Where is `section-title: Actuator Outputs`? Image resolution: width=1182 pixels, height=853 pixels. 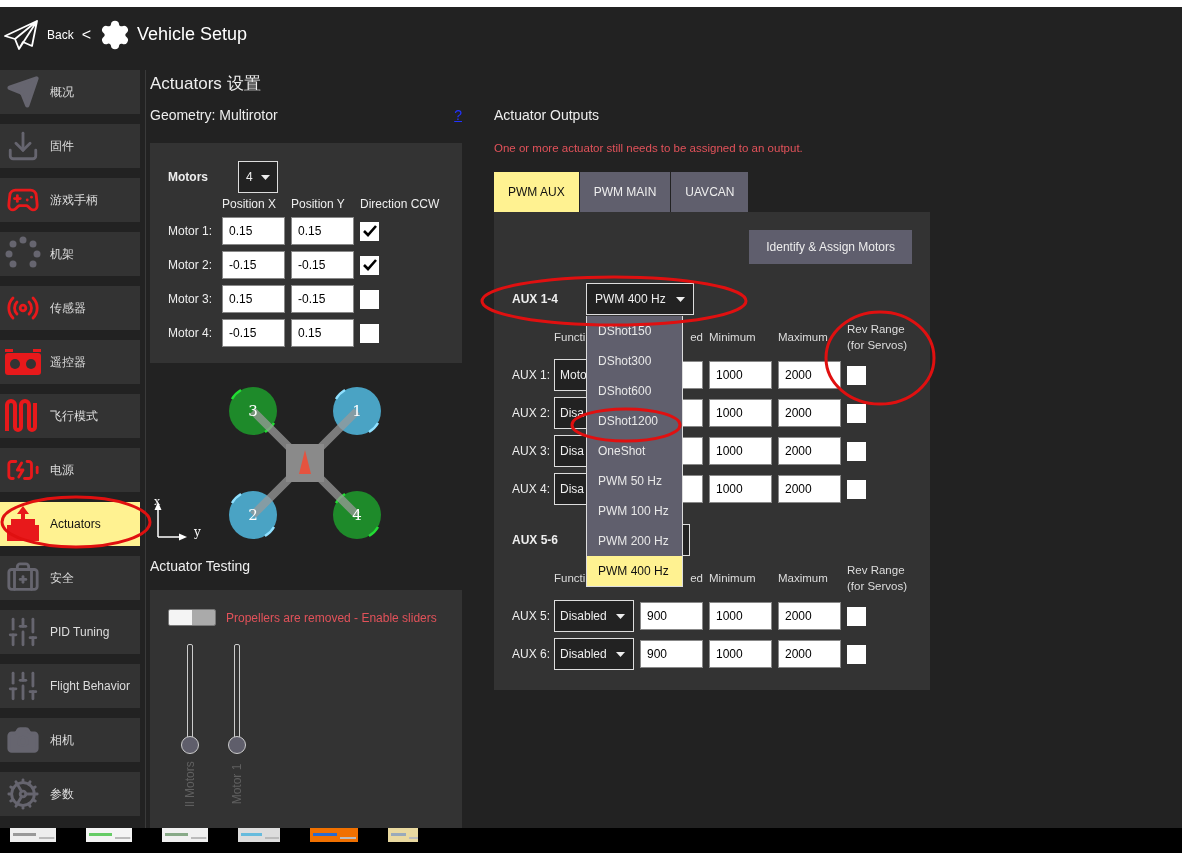
section-title: Actuator Outputs is located at coordinates (547, 115).